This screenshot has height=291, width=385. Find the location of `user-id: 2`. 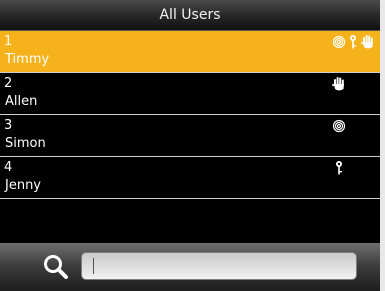

user-id: 2 is located at coordinates (8, 83).